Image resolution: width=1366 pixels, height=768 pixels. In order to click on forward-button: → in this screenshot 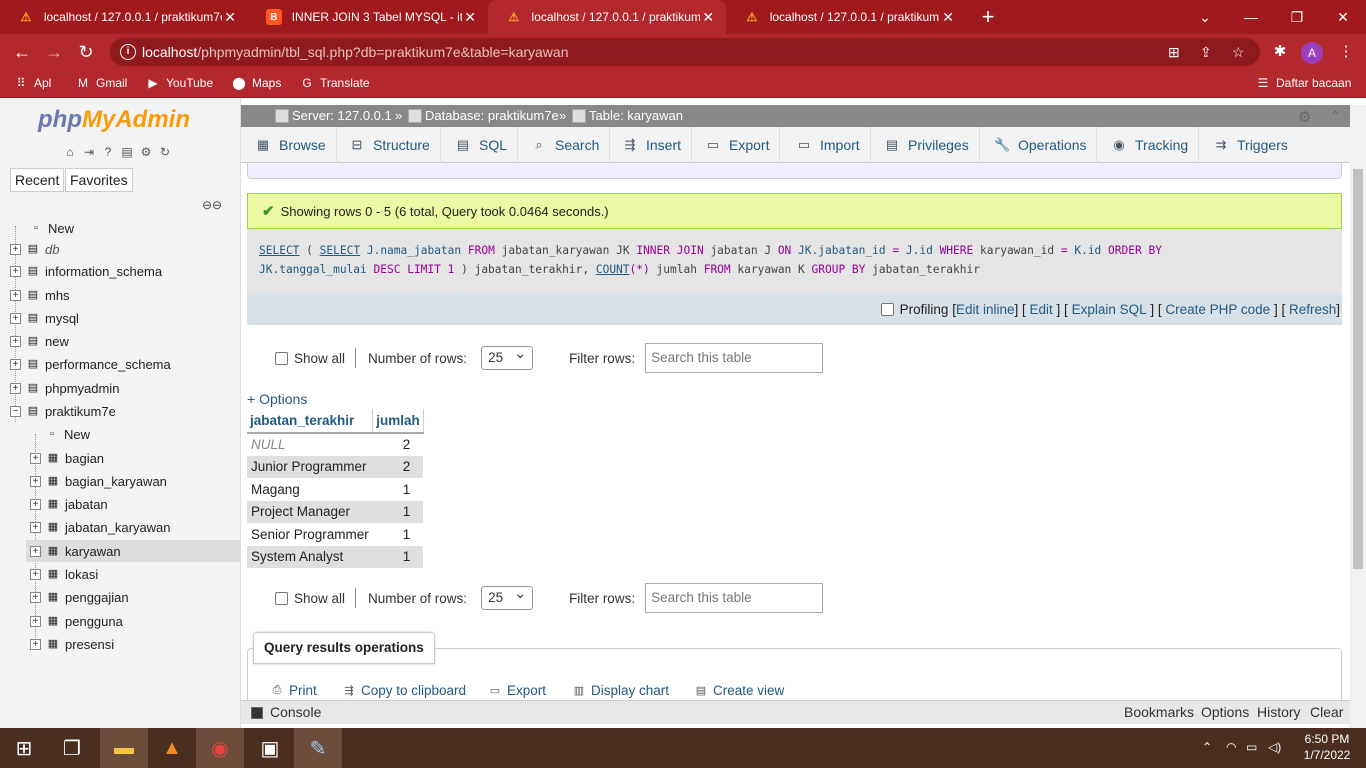, I will do `click(54, 52)`.